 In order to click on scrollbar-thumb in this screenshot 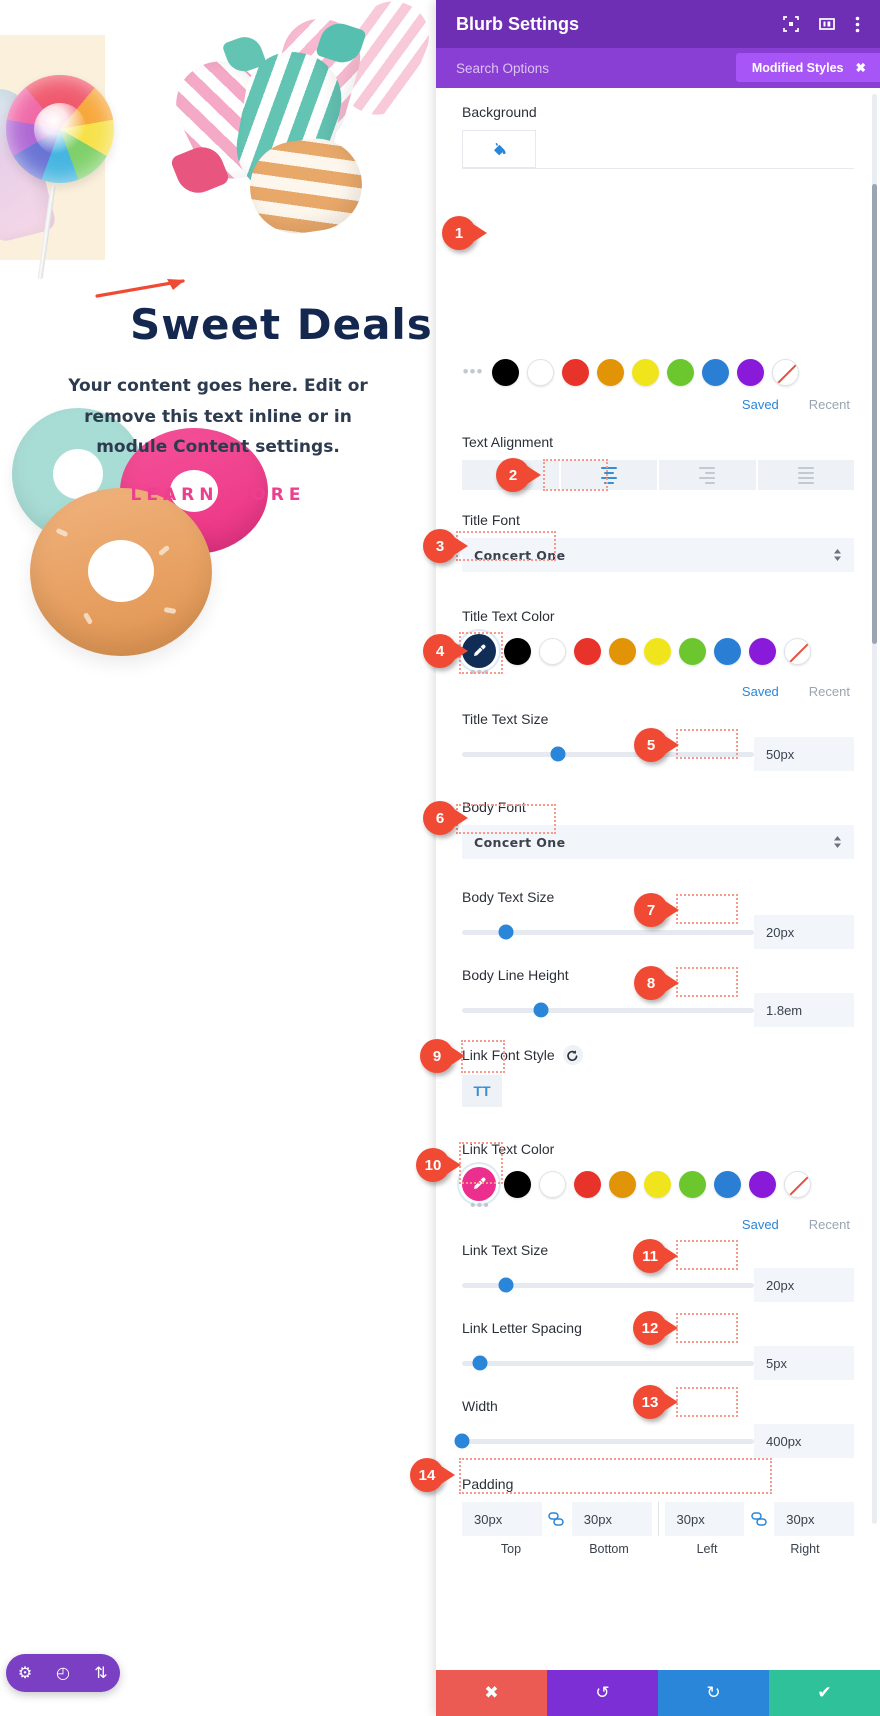, I will do `click(874, 414)`.